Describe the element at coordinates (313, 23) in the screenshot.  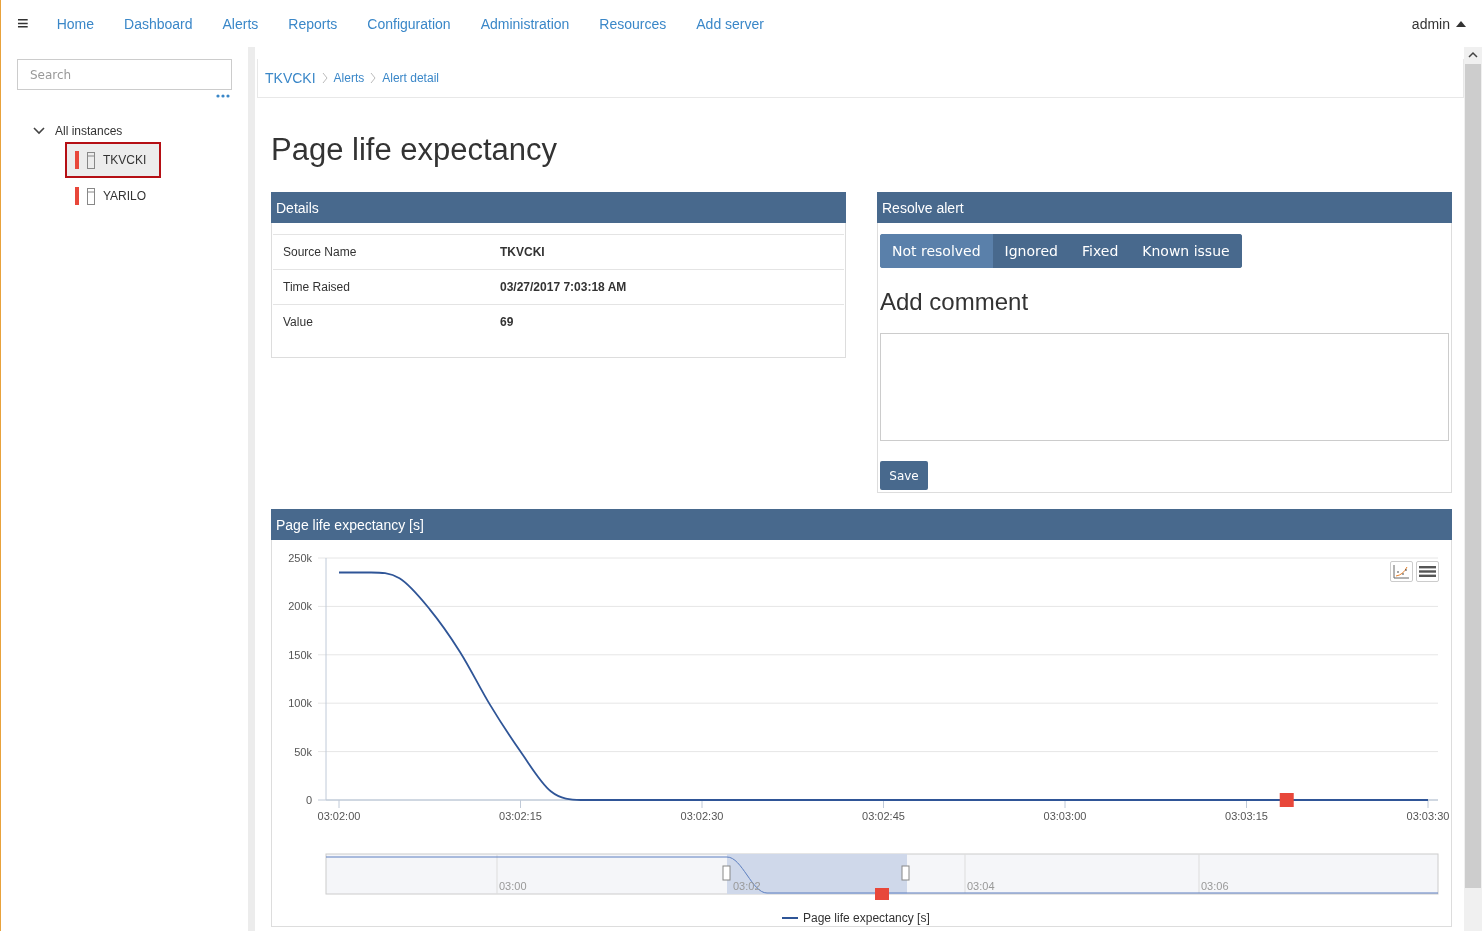
I see `nav-link: Reports` at that location.